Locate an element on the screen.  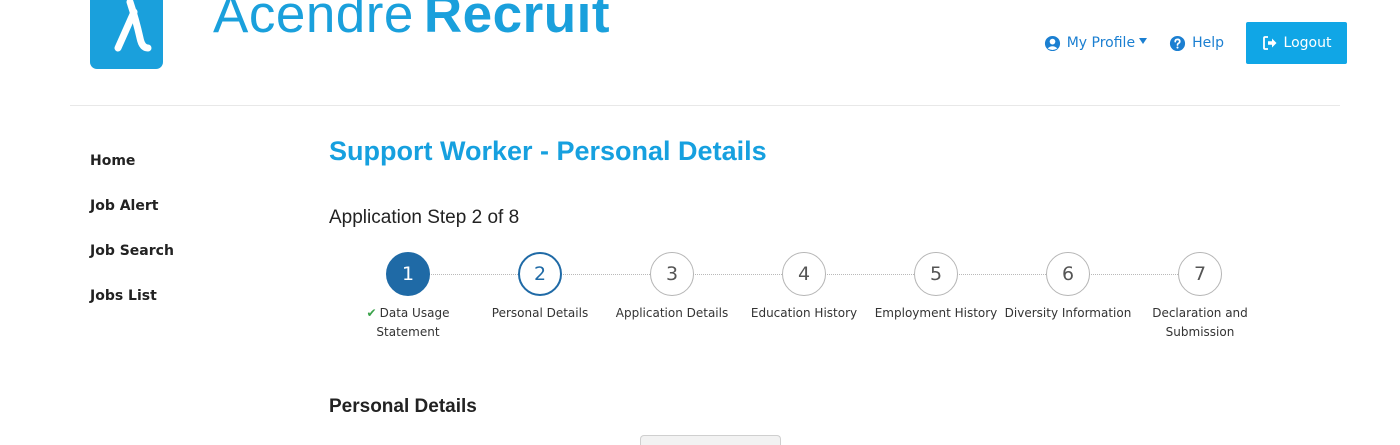
lambda-logo-icon is located at coordinates (133, 26).